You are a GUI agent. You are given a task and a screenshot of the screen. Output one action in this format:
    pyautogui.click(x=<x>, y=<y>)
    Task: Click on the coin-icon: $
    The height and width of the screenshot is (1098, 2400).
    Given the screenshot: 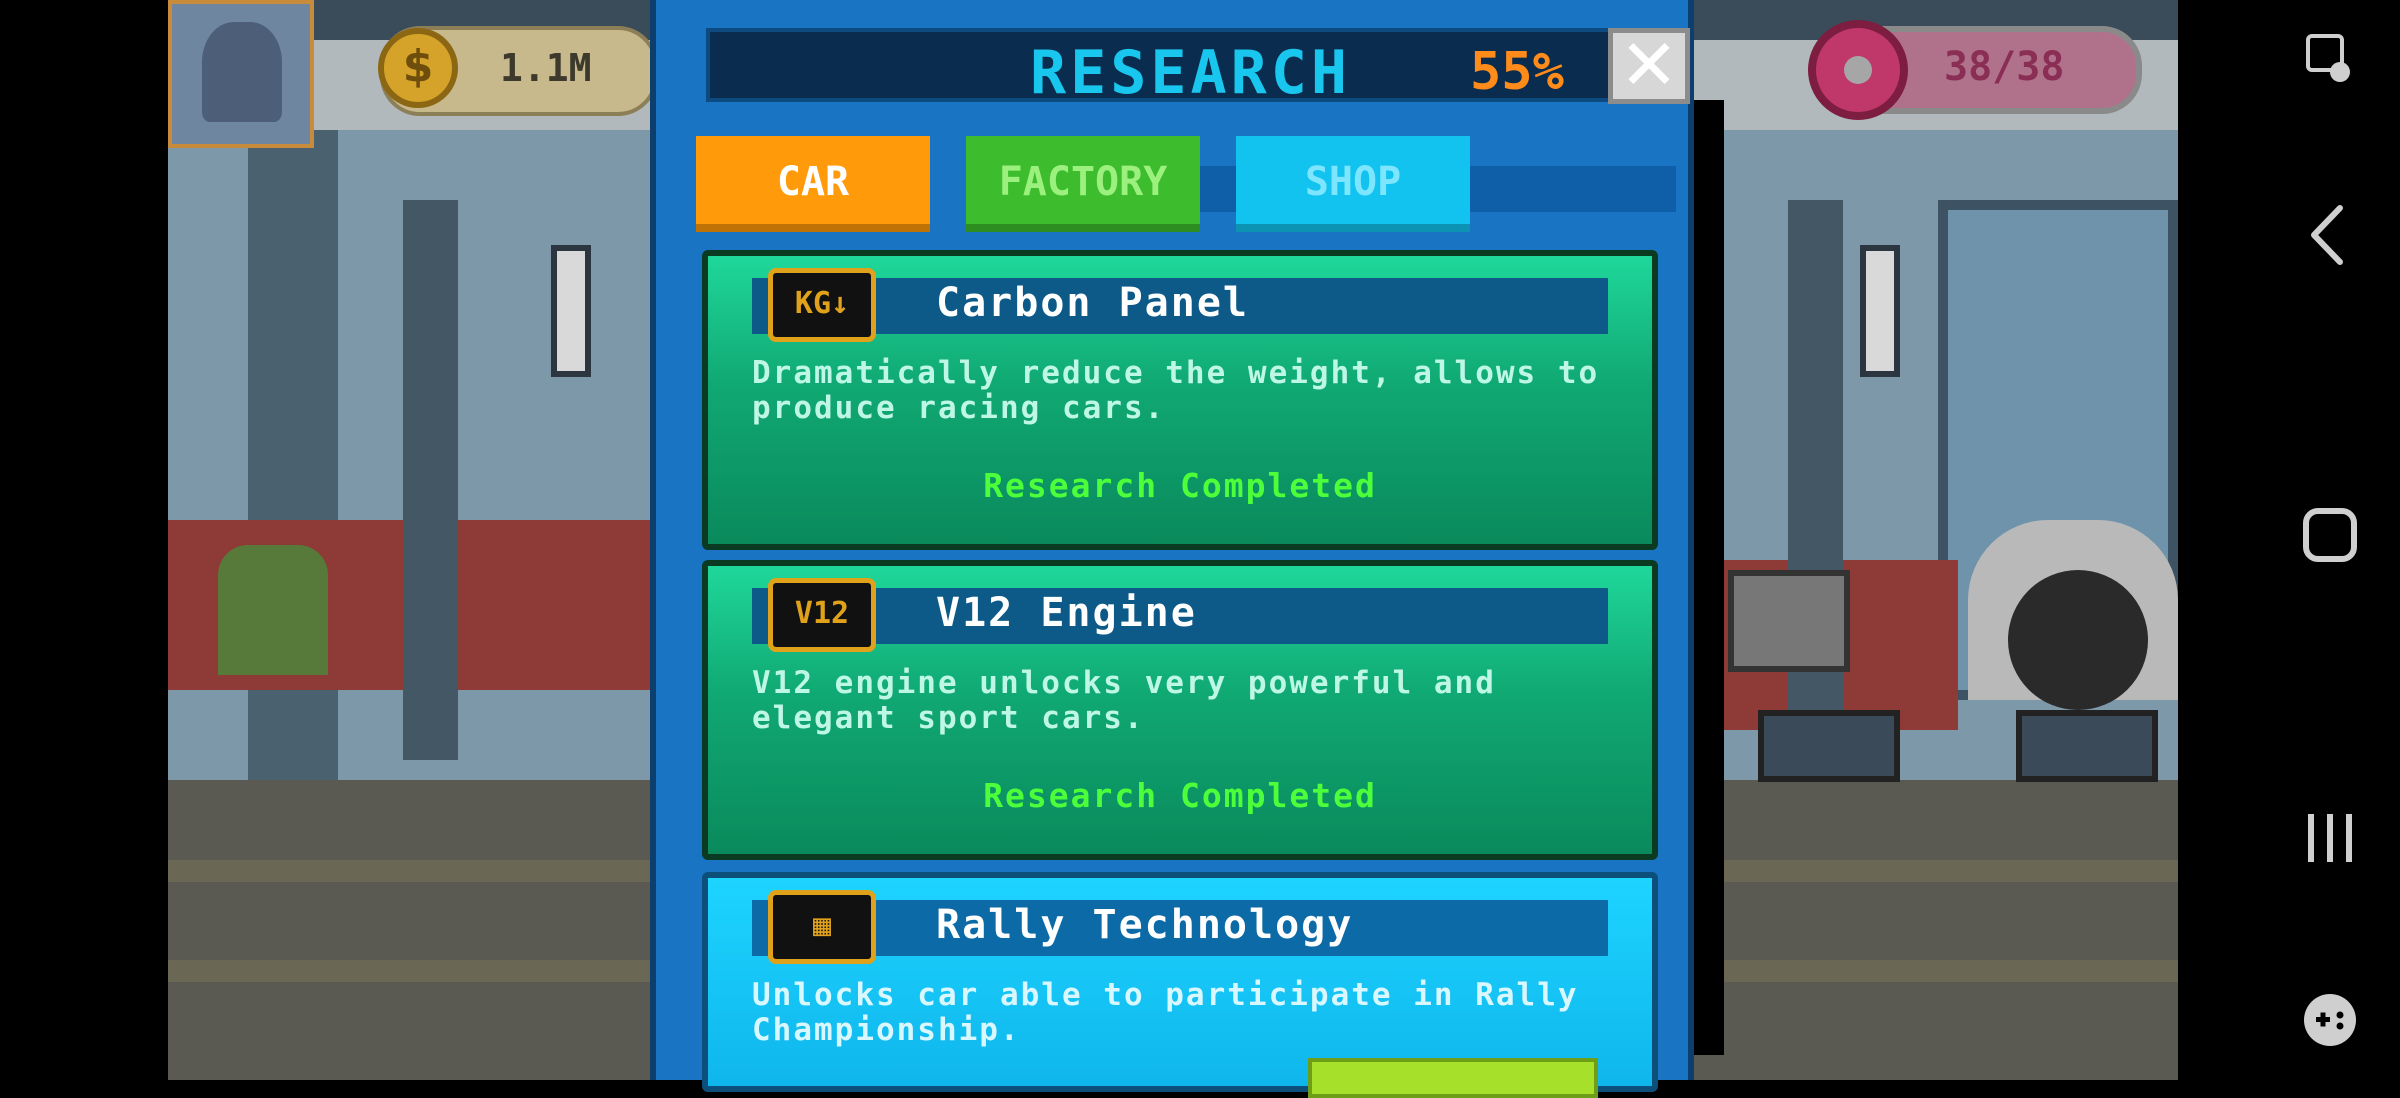 What is the action you would take?
    pyautogui.click(x=418, y=68)
    